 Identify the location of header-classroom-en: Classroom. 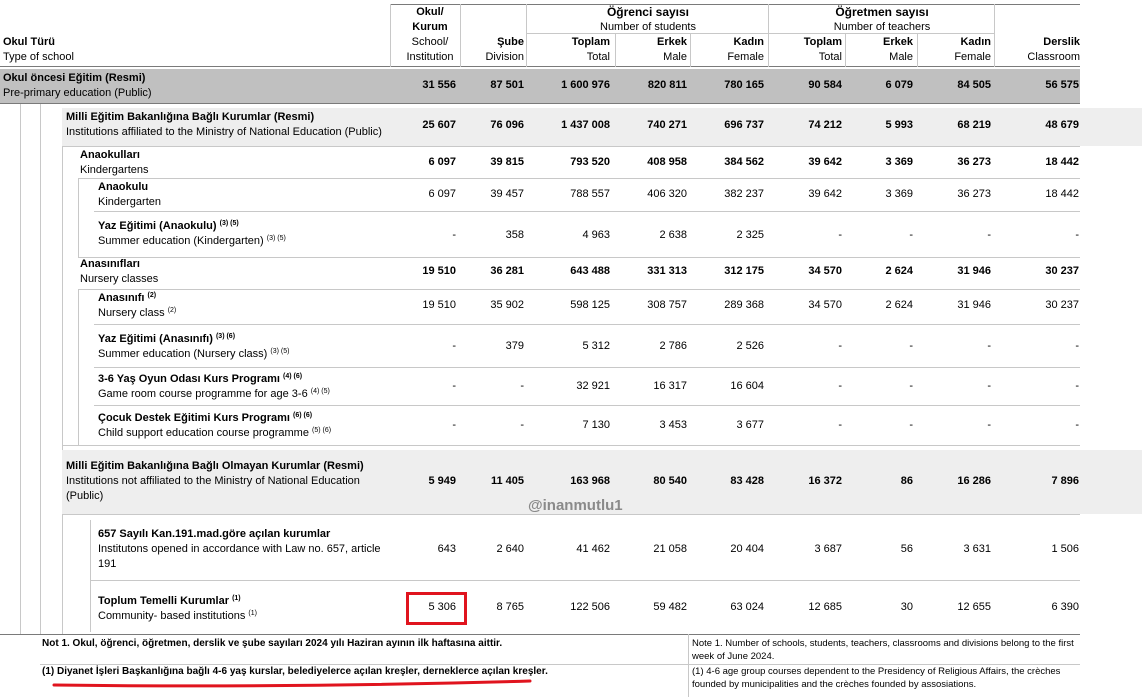
(1053, 57).